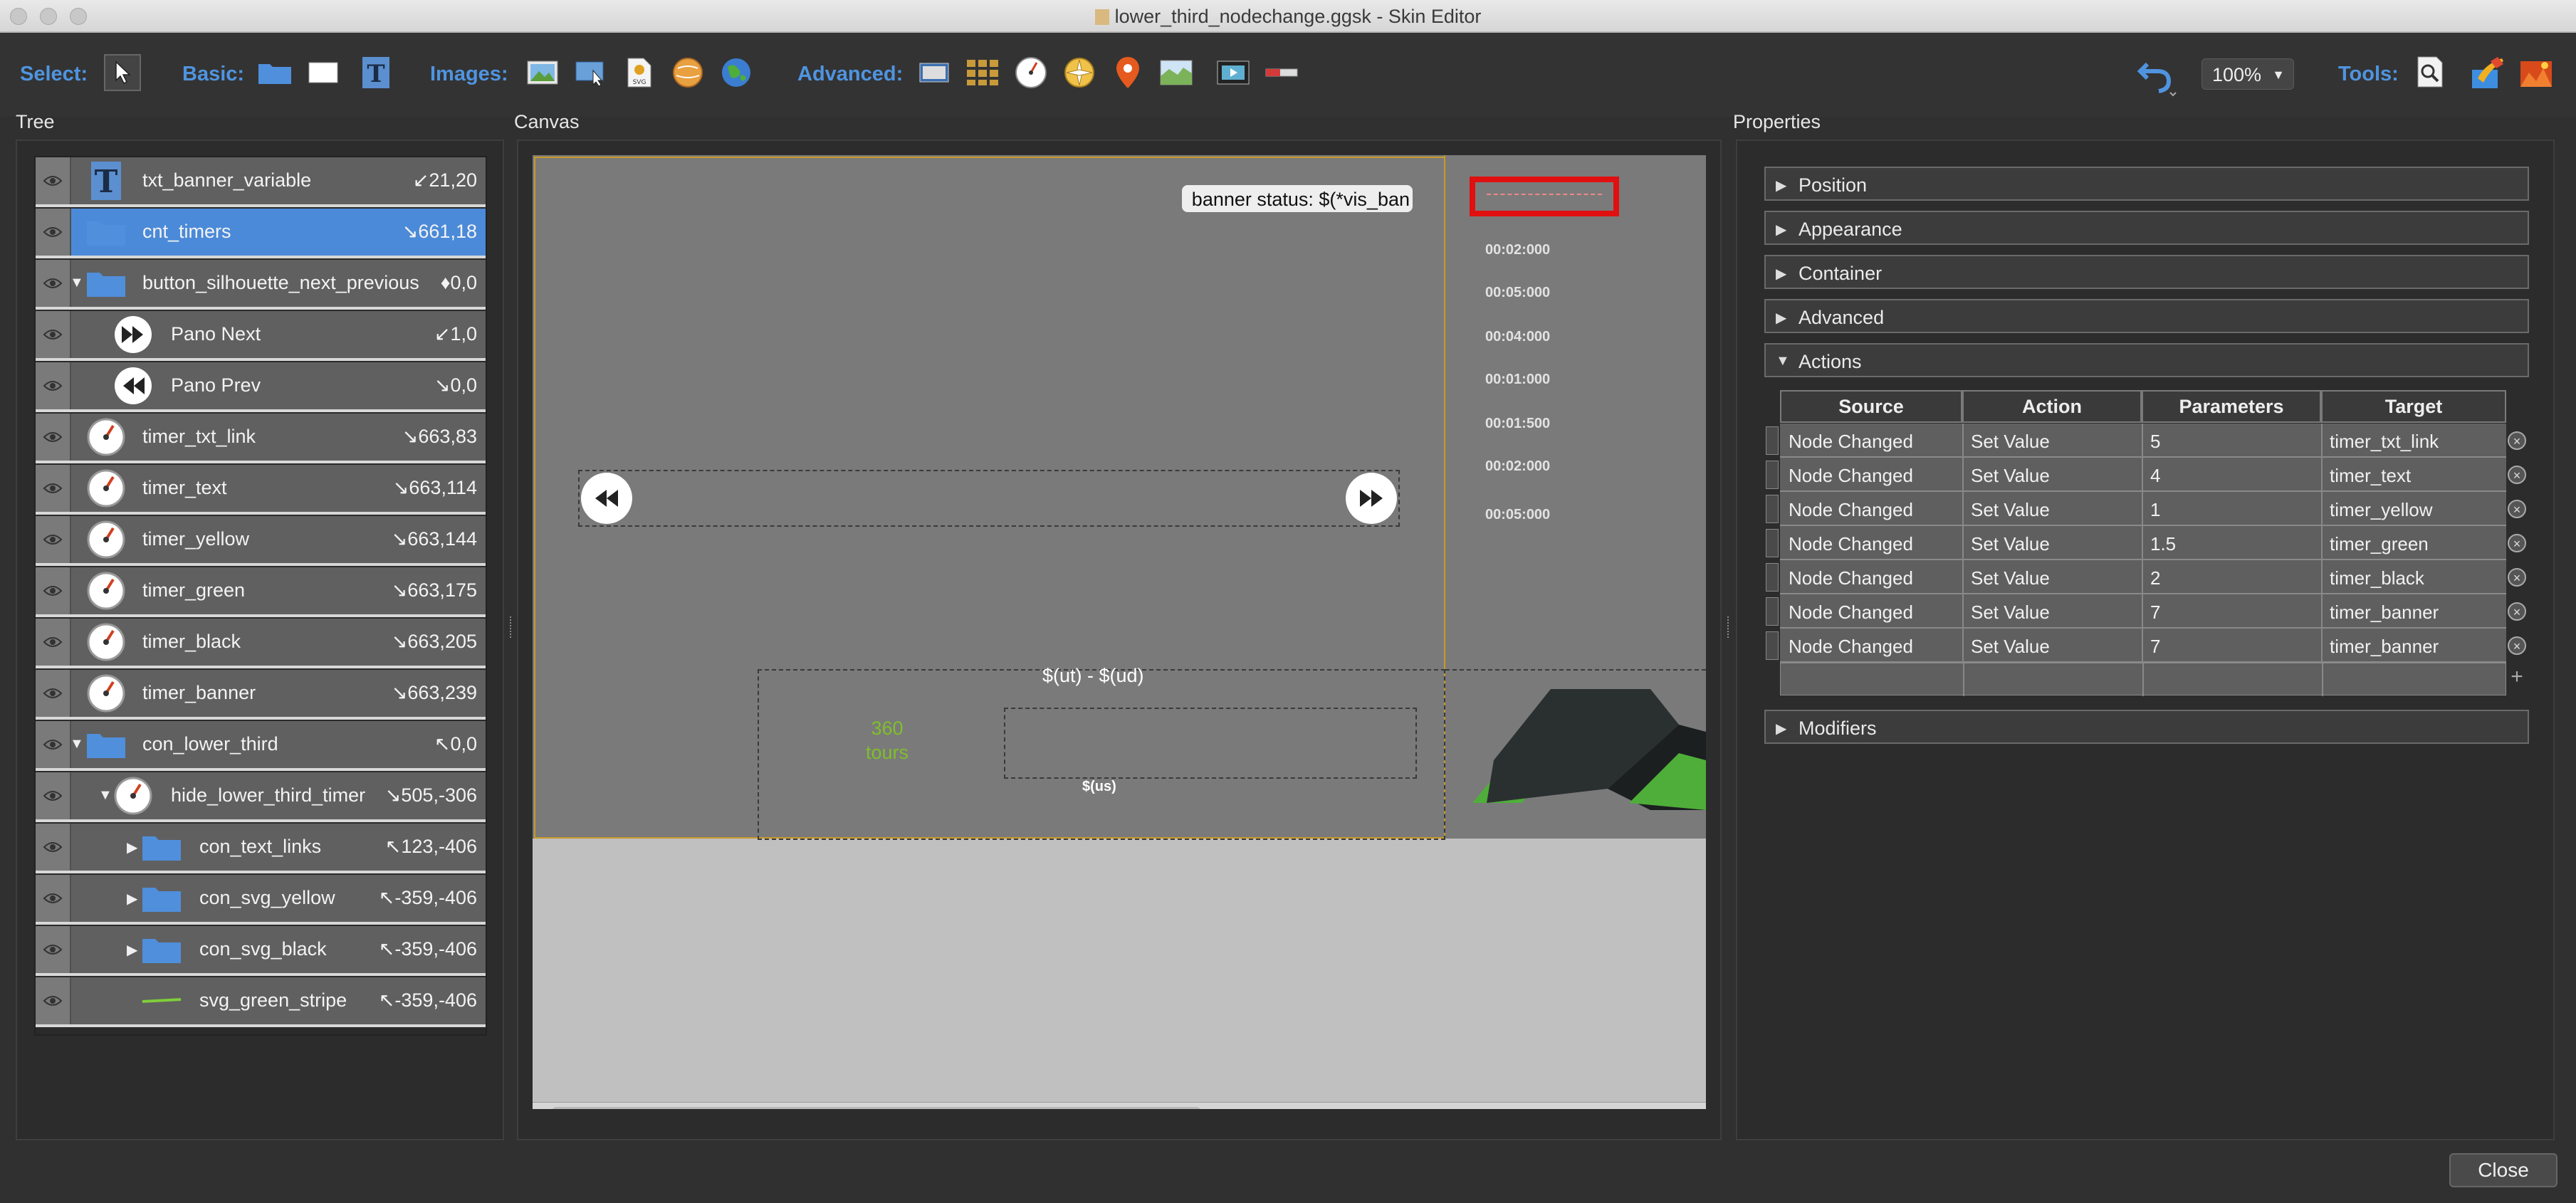 The width and height of the screenshot is (2576, 1203). What do you see at coordinates (1233, 73) in the screenshot?
I see `video-icon` at bounding box center [1233, 73].